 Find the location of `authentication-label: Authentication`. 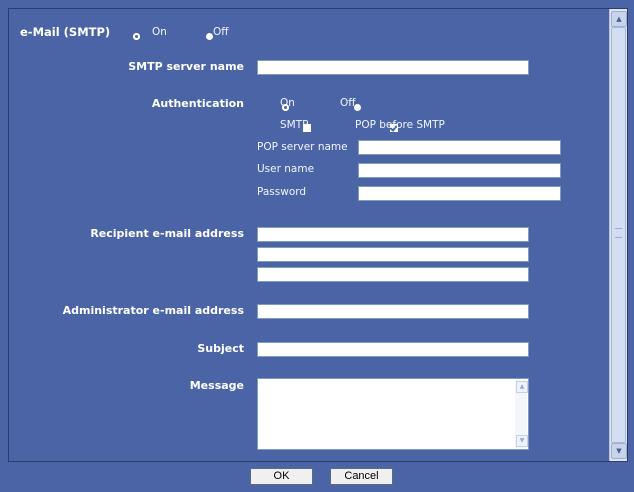

authentication-label: Authentication is located at coordinates (197, 103).